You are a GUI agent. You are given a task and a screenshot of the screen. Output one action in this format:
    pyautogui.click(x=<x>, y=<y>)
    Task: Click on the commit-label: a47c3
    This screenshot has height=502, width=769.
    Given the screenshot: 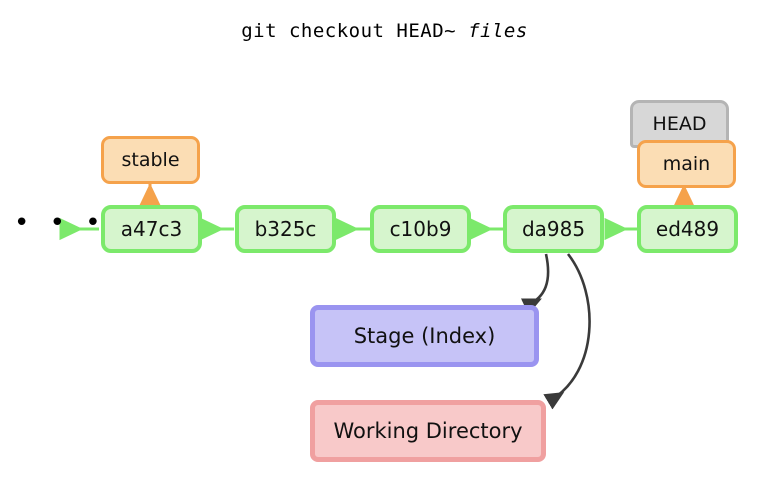 What is the action you would take?
    pyautogui.click(x=151, y=229)
    